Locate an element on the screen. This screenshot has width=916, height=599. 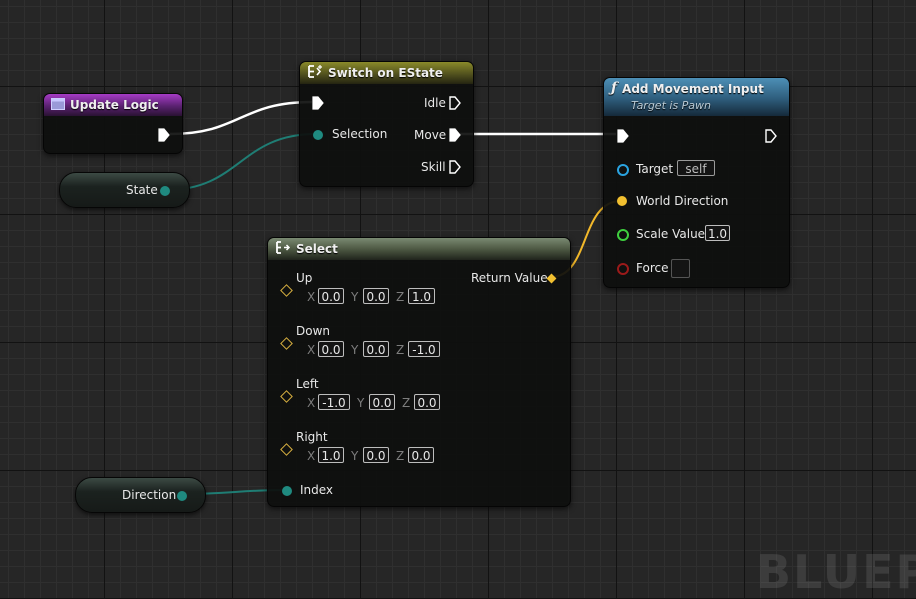
option-down-x-axis: X is located at coordinates (311, 350).